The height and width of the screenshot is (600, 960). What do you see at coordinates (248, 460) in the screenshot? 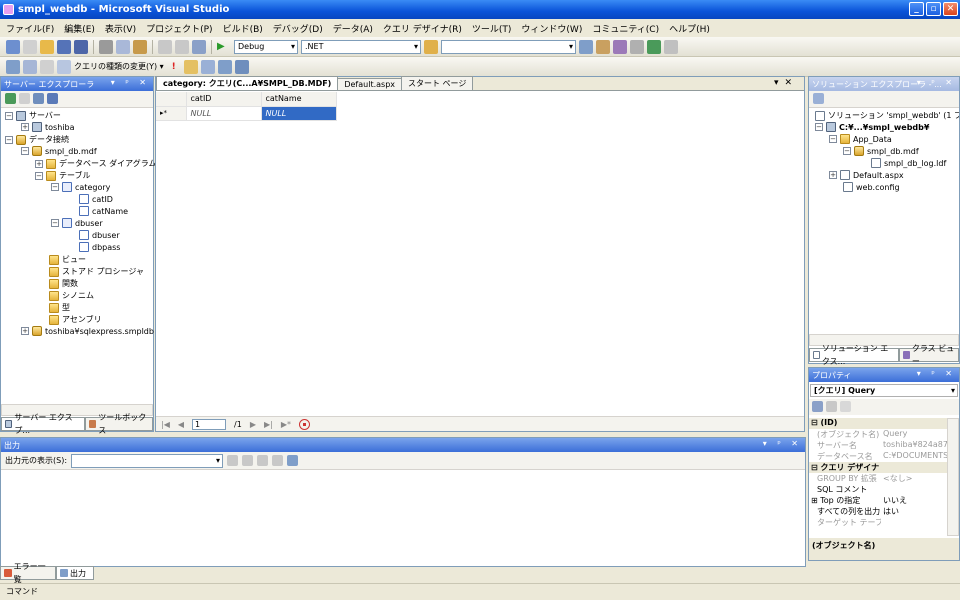
I see `find-previous-icon` at bounding box center [248, 460].